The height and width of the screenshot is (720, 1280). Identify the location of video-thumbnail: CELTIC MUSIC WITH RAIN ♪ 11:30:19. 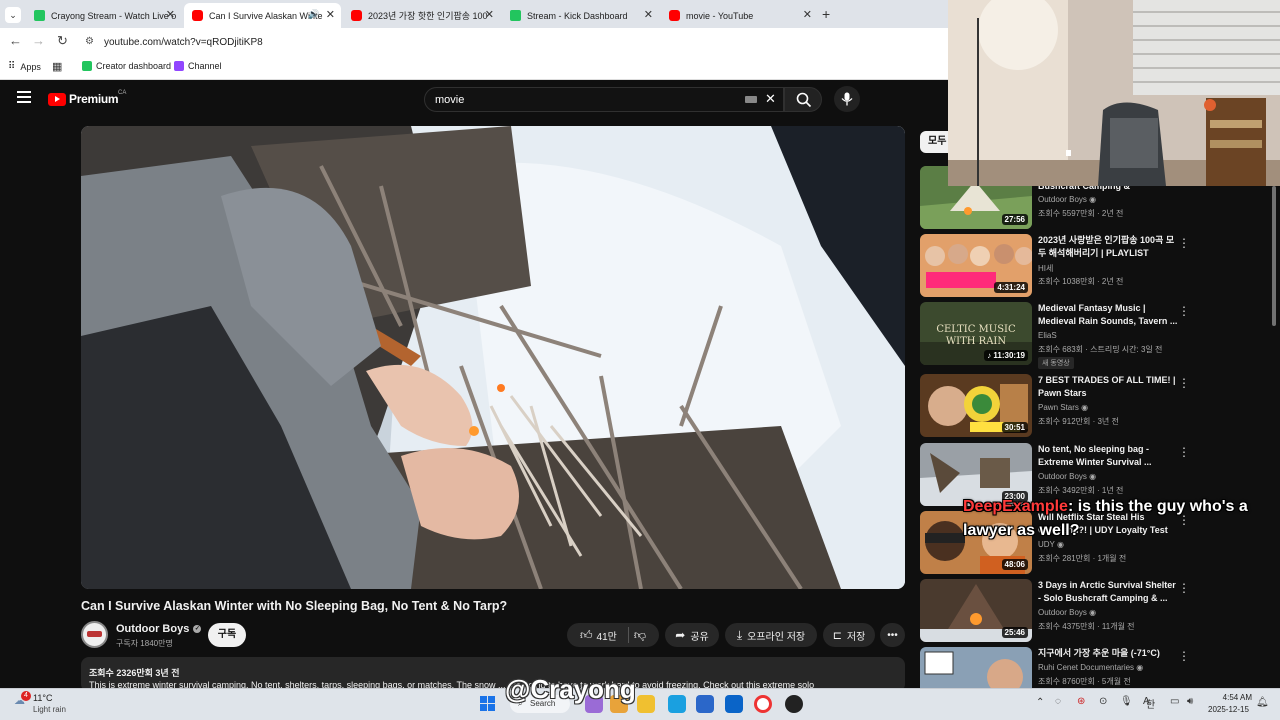
(976, 333).